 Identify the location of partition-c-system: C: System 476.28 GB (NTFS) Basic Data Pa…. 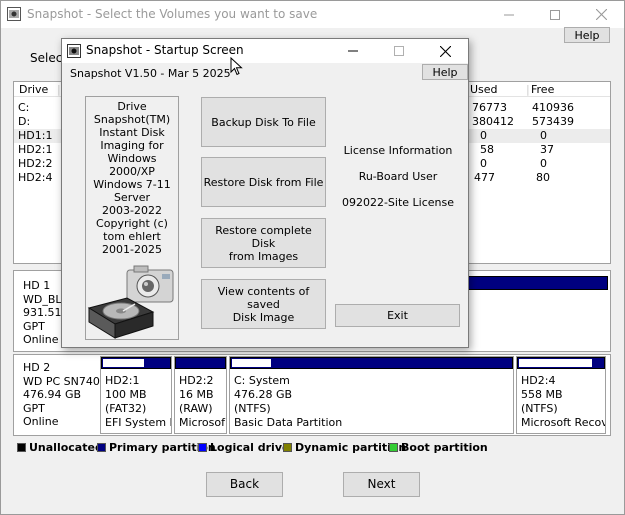
(371, 395).